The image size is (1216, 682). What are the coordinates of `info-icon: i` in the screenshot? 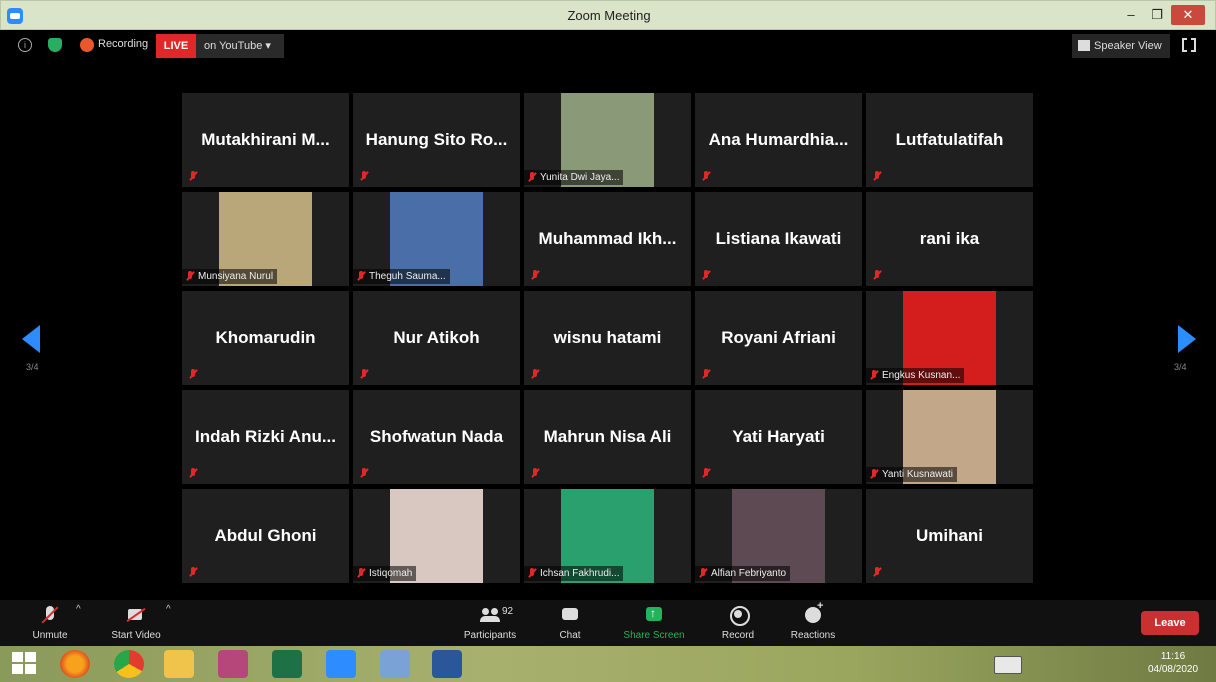 It's located at (25, 45).